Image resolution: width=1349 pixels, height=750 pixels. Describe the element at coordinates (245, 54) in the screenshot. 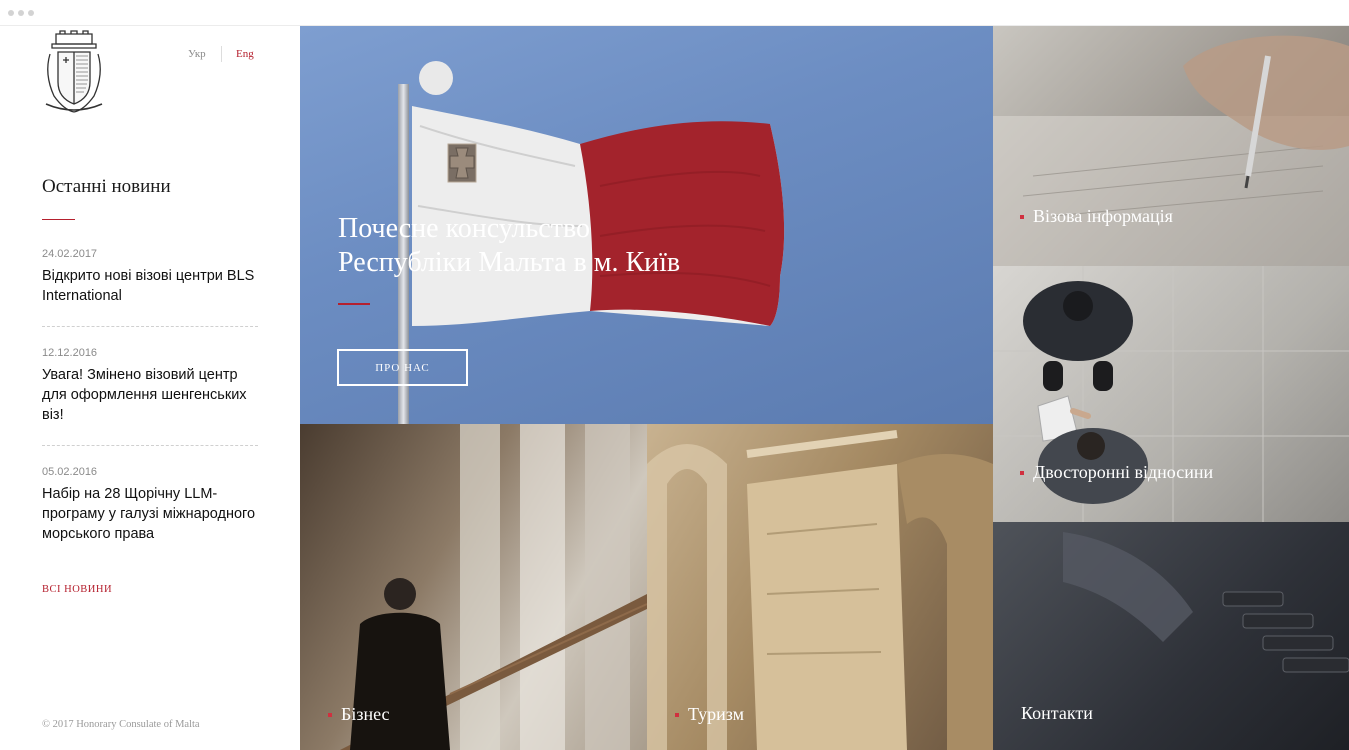

I see `lang-eng-link: Eng` at that location.